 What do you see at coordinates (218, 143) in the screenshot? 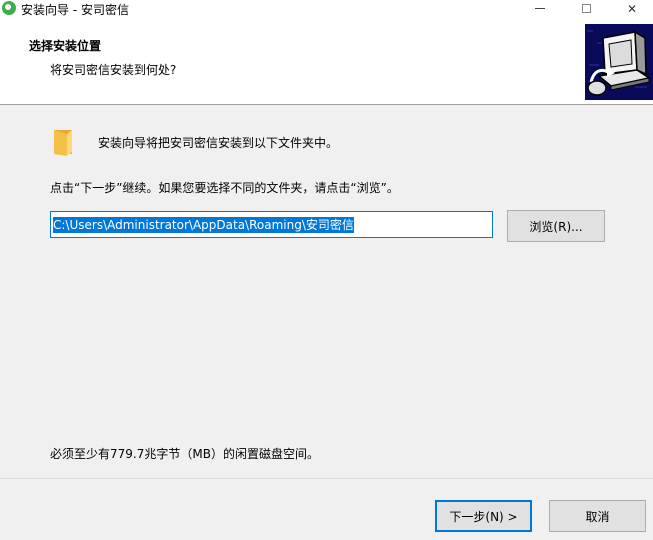
I see `intro-text: 安装向导将把安司密信安装到以下文件夹中。` at bounding box center [218, 143].